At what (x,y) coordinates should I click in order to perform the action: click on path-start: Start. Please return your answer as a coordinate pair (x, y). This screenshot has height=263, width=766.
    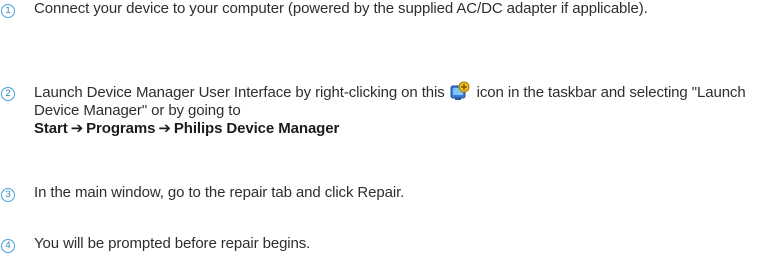
    Looking at the image, I should click on (51, 128).